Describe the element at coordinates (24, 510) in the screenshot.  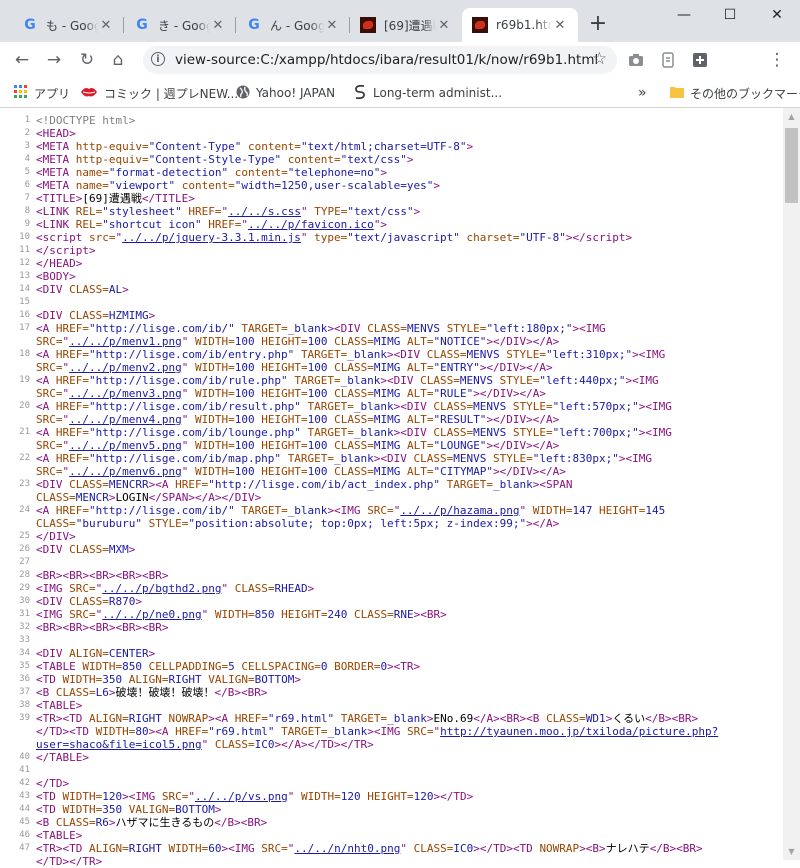
I see `line-number: 24` at that location.